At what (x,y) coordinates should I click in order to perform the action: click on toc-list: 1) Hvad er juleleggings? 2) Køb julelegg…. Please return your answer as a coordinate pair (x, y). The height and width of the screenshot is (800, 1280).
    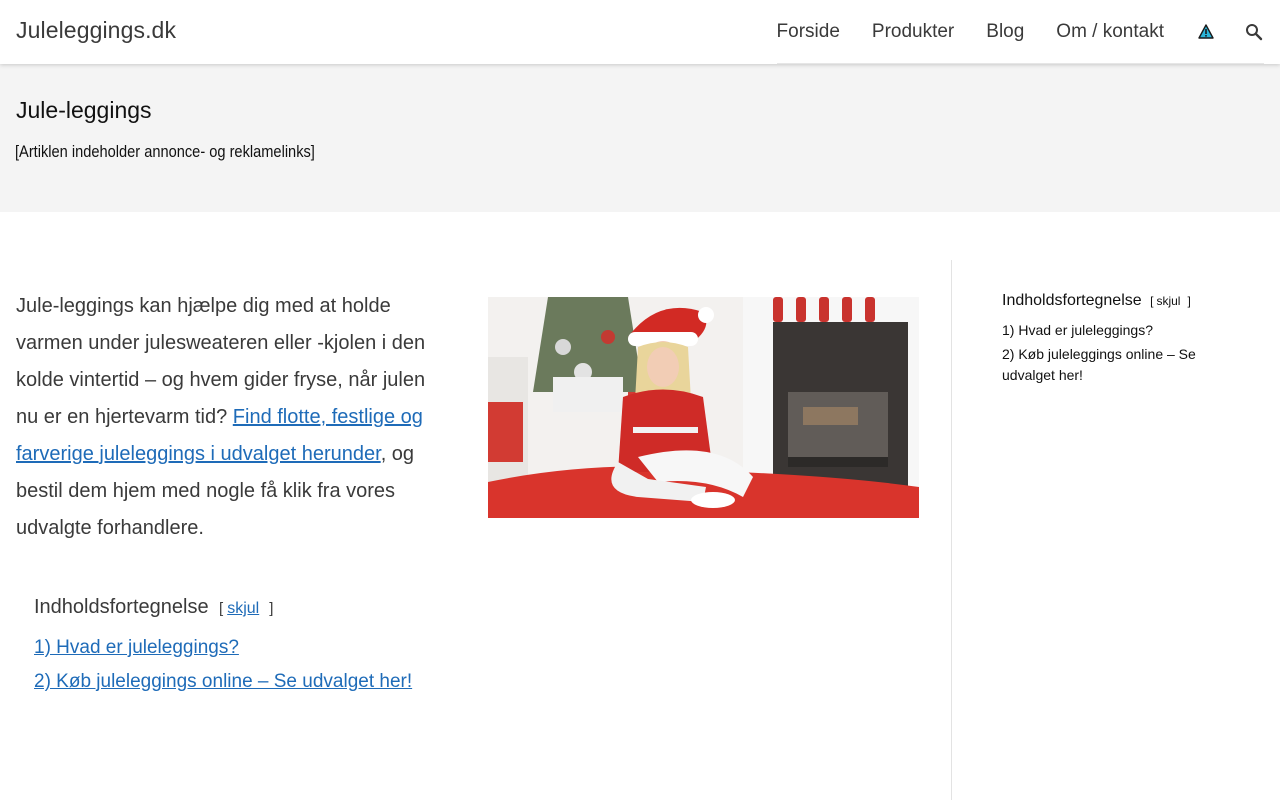
    Looking at the image, I should click on (223, 665).